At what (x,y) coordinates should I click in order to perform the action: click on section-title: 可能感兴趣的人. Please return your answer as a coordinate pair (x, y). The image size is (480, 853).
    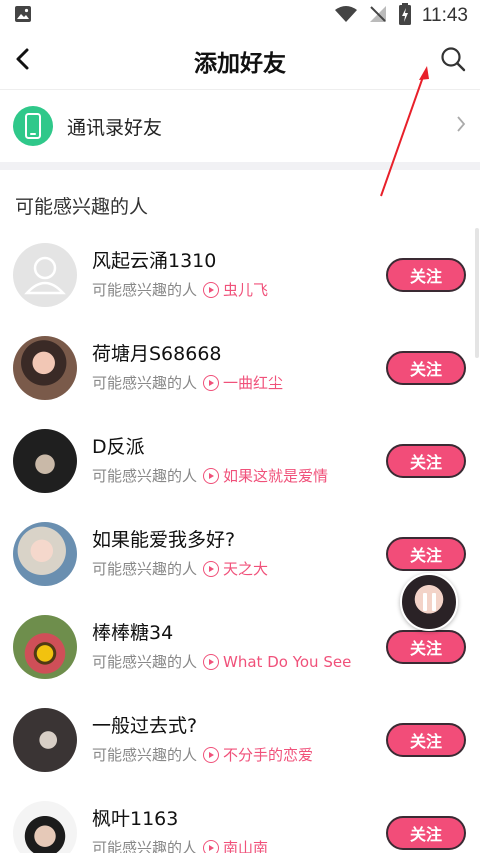
    Looking at the image, I should click on (82, 207).